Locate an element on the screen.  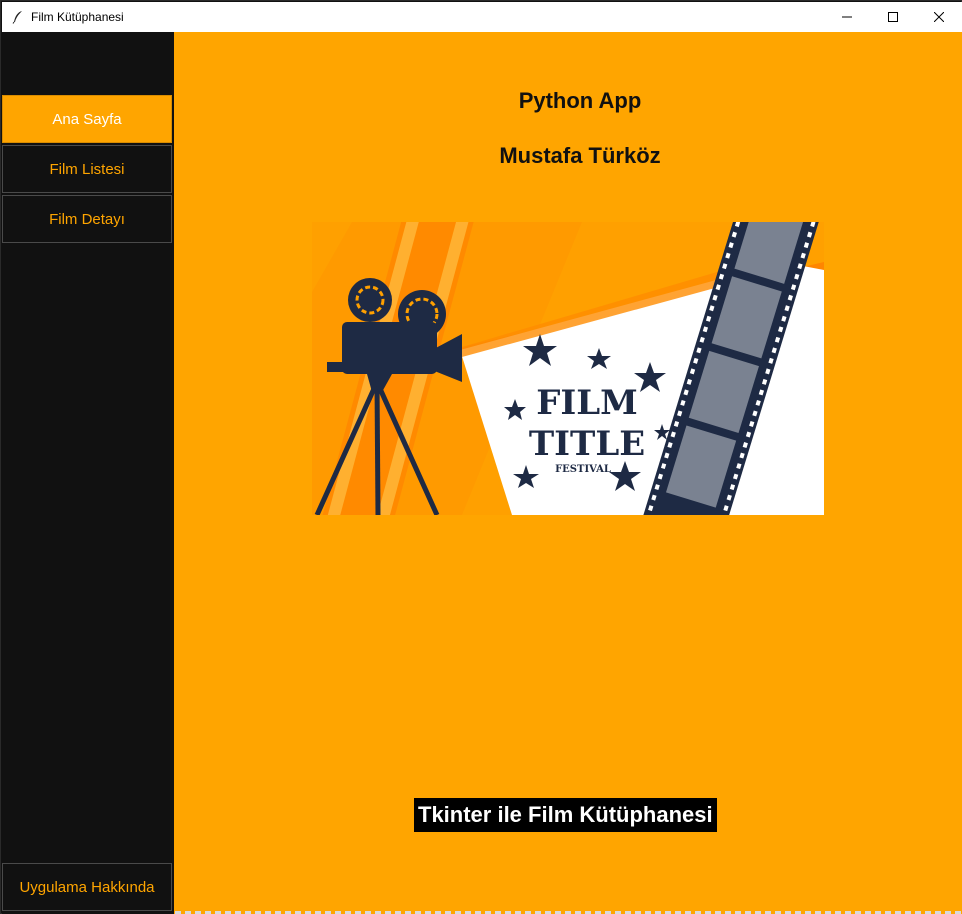
app-title: Python App is located at coordinates (580, 100).